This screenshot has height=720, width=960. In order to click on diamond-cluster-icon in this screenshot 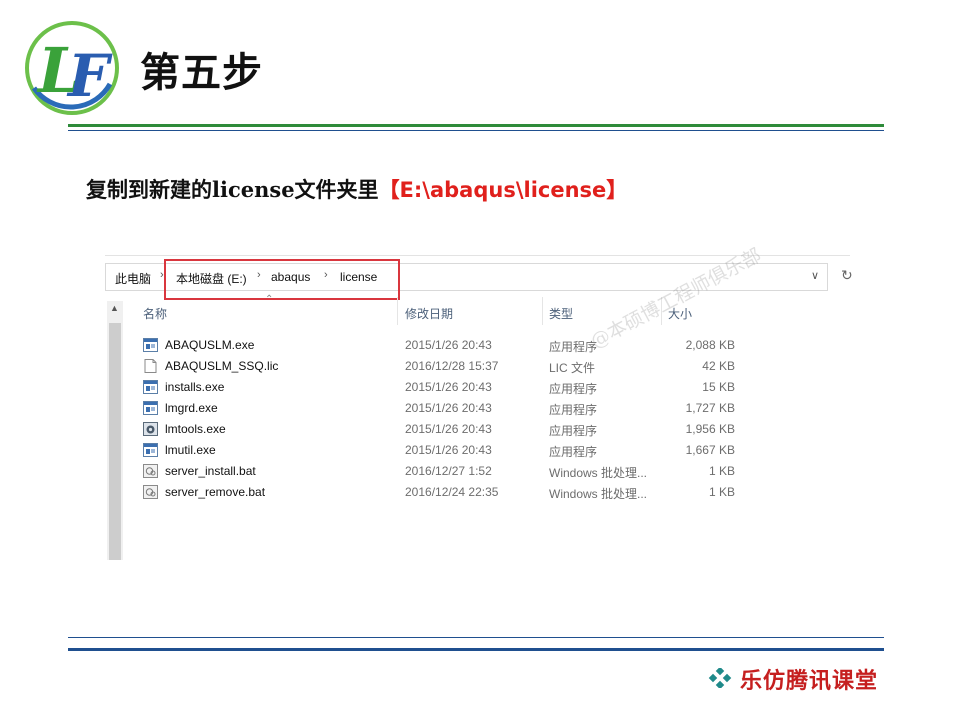, I will do `click(720, 678)`.